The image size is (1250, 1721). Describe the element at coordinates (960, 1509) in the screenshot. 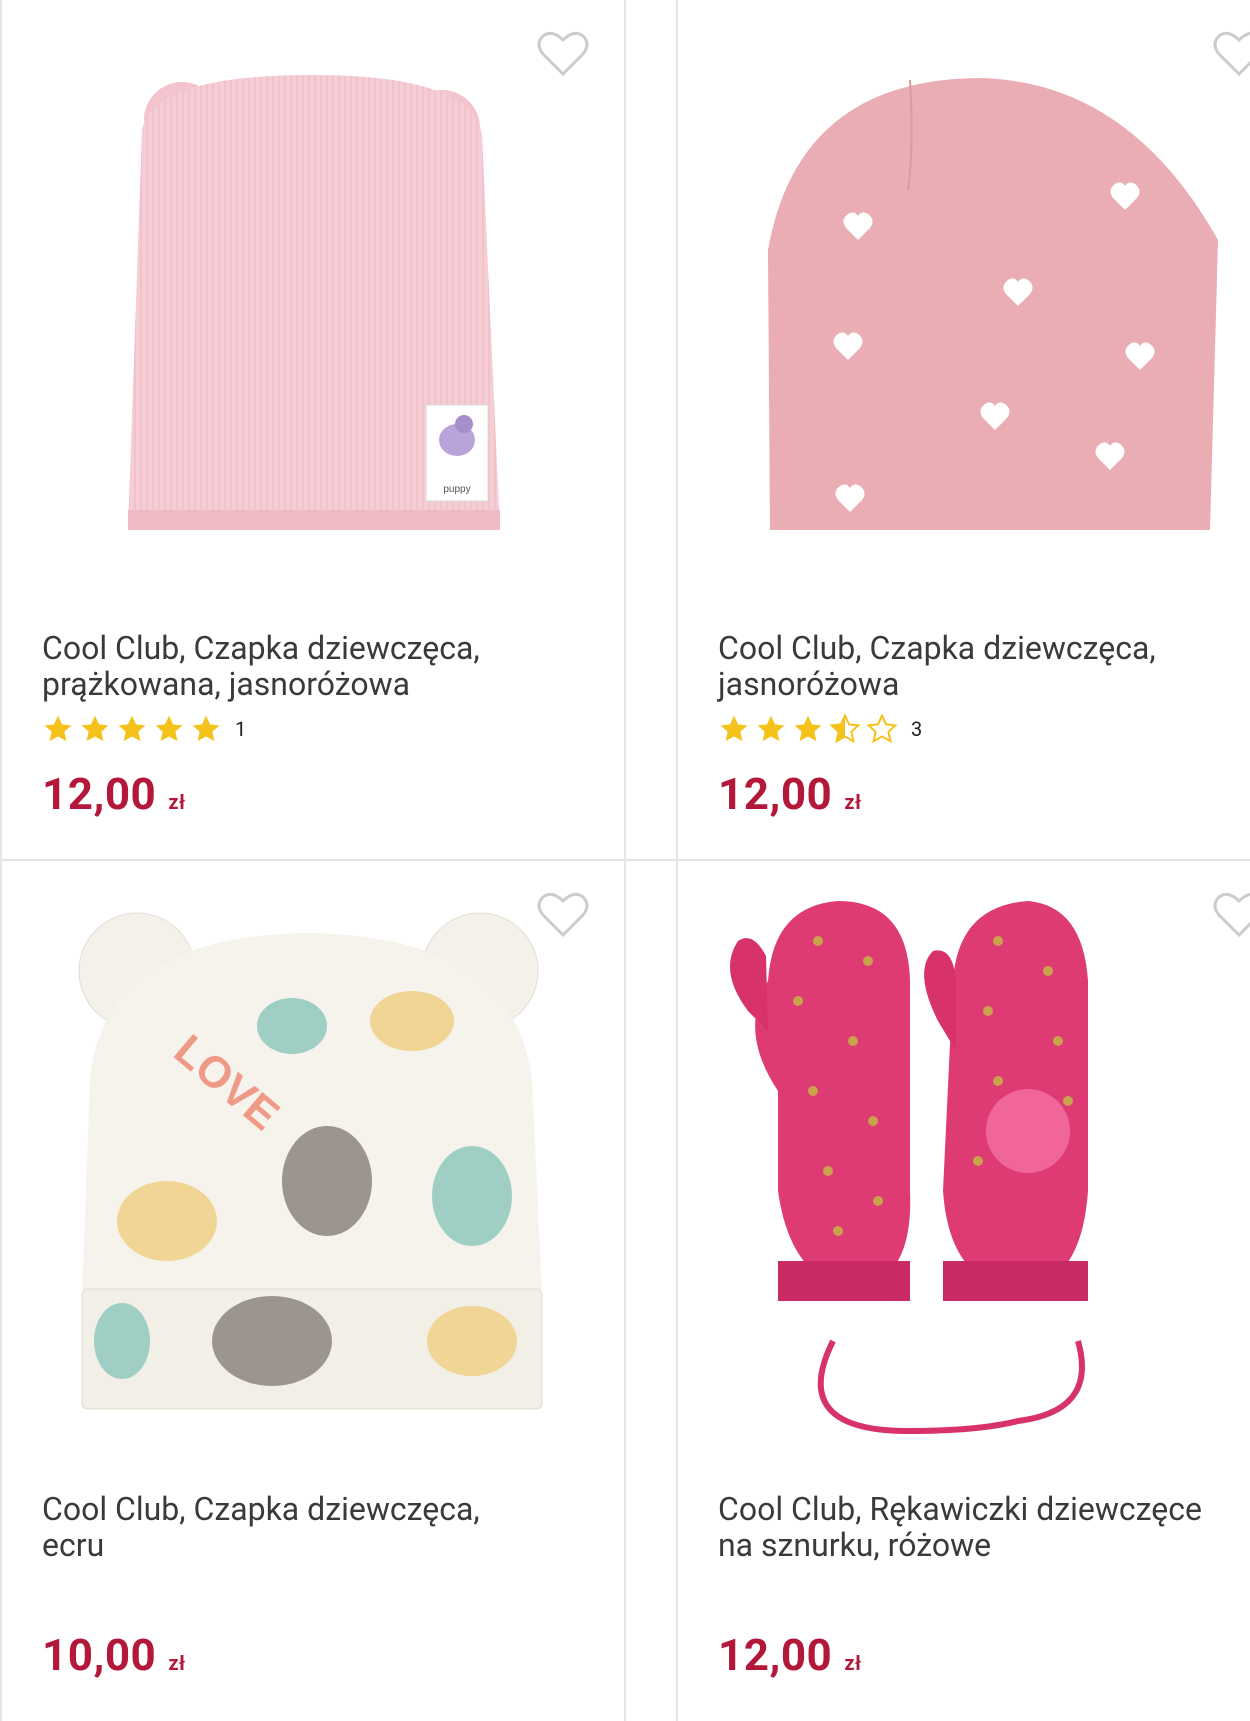

I see `product-title-line1: Cool Club, Rękawiczki dziewczęce` at that location.